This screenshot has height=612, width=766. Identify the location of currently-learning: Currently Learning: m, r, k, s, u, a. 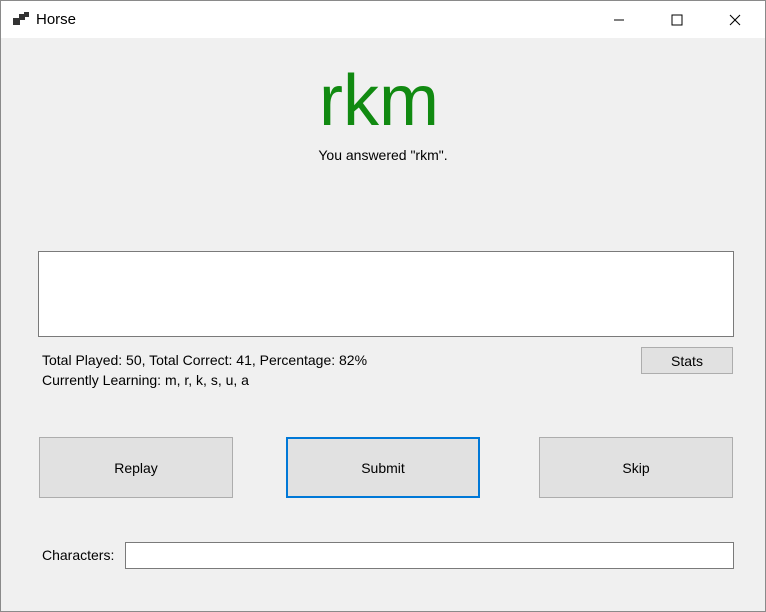
(145, 380).